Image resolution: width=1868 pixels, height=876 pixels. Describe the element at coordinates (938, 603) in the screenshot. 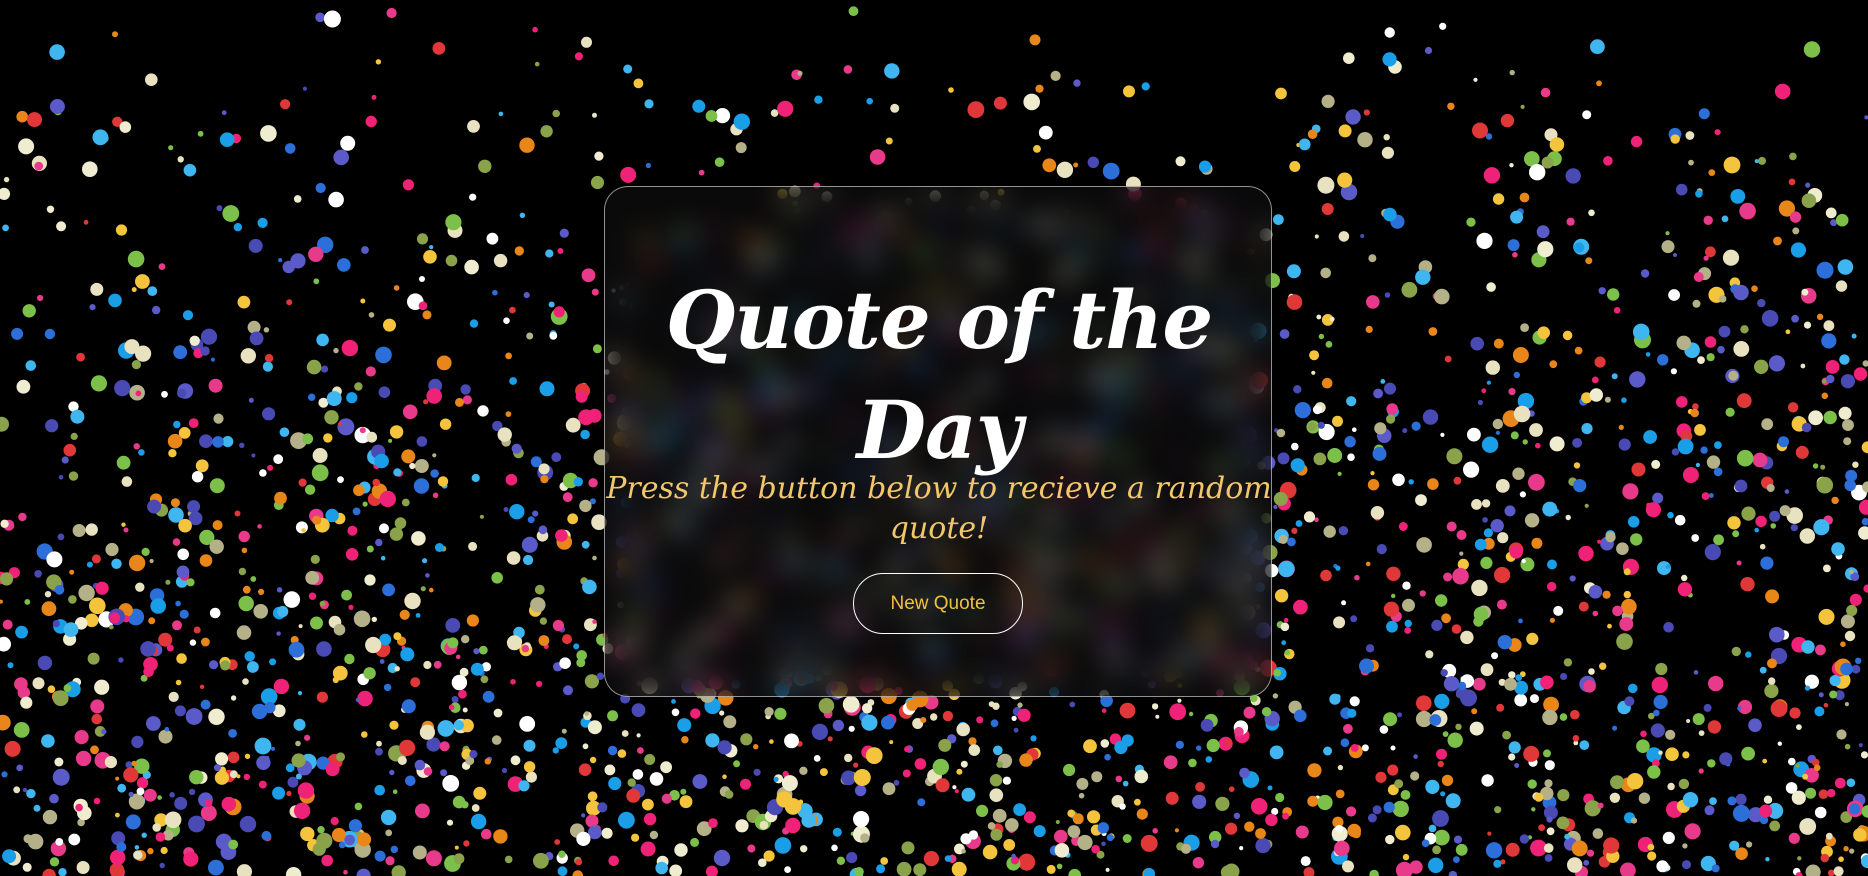

I see `new-quote-button: New Quote` at that location.